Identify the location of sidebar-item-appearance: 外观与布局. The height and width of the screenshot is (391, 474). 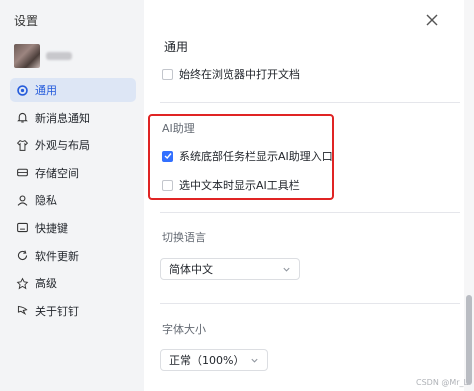
(73, 145).